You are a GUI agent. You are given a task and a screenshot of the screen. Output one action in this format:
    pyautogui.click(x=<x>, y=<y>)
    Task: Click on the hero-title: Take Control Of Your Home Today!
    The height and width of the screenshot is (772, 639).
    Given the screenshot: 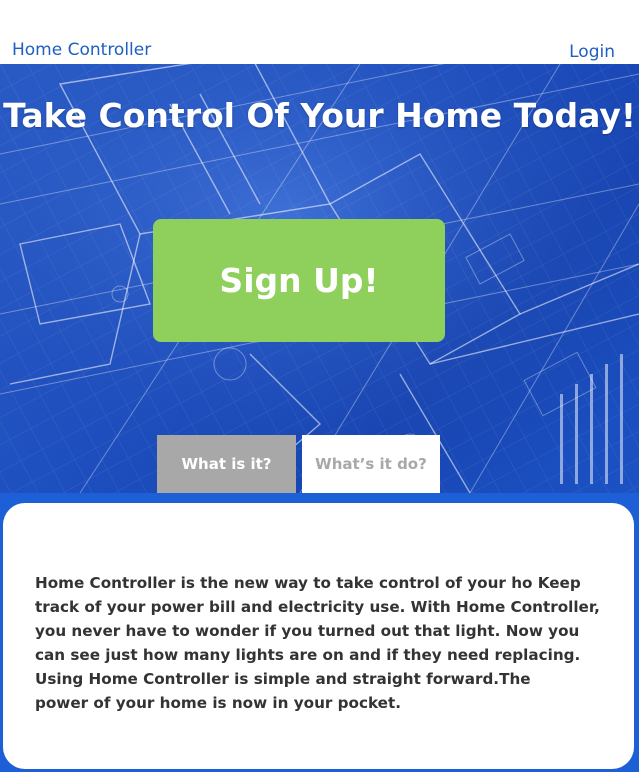 What is the action you would take?
    pyautogui.click(x=319, y=115)
    